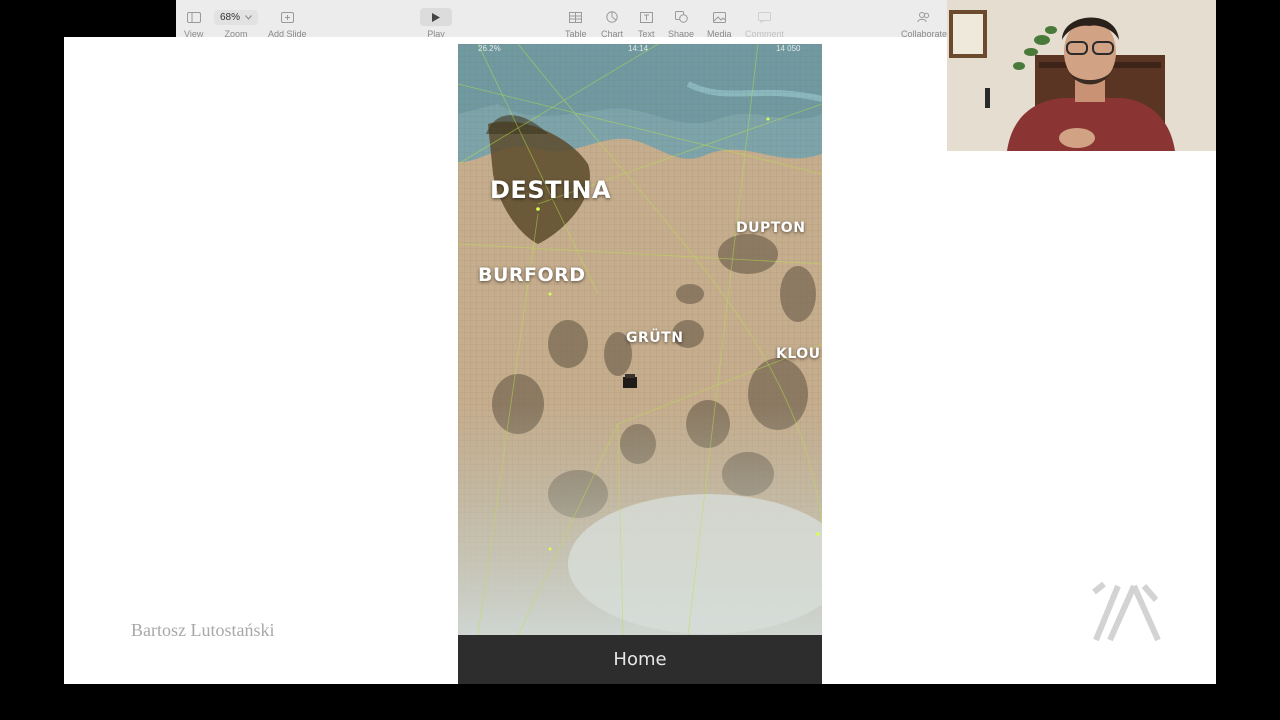  I want to click on add-slide-icon, so click(287, 17).